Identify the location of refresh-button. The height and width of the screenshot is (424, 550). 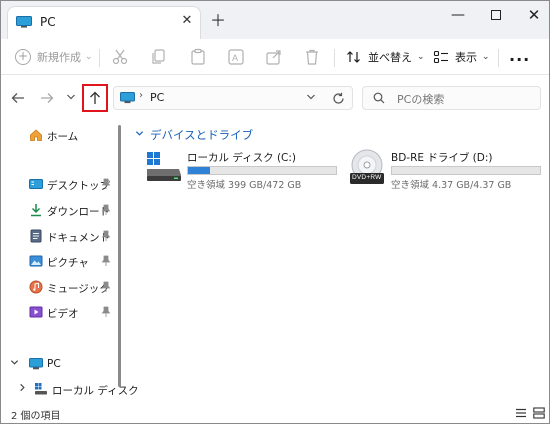
(338, 99).